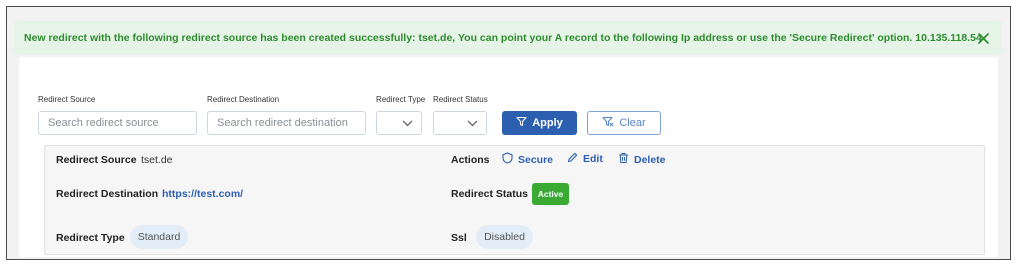 This screenshot has height=273, width=1024. I want to click on clear-button-label: Clear, so click(632, 123).